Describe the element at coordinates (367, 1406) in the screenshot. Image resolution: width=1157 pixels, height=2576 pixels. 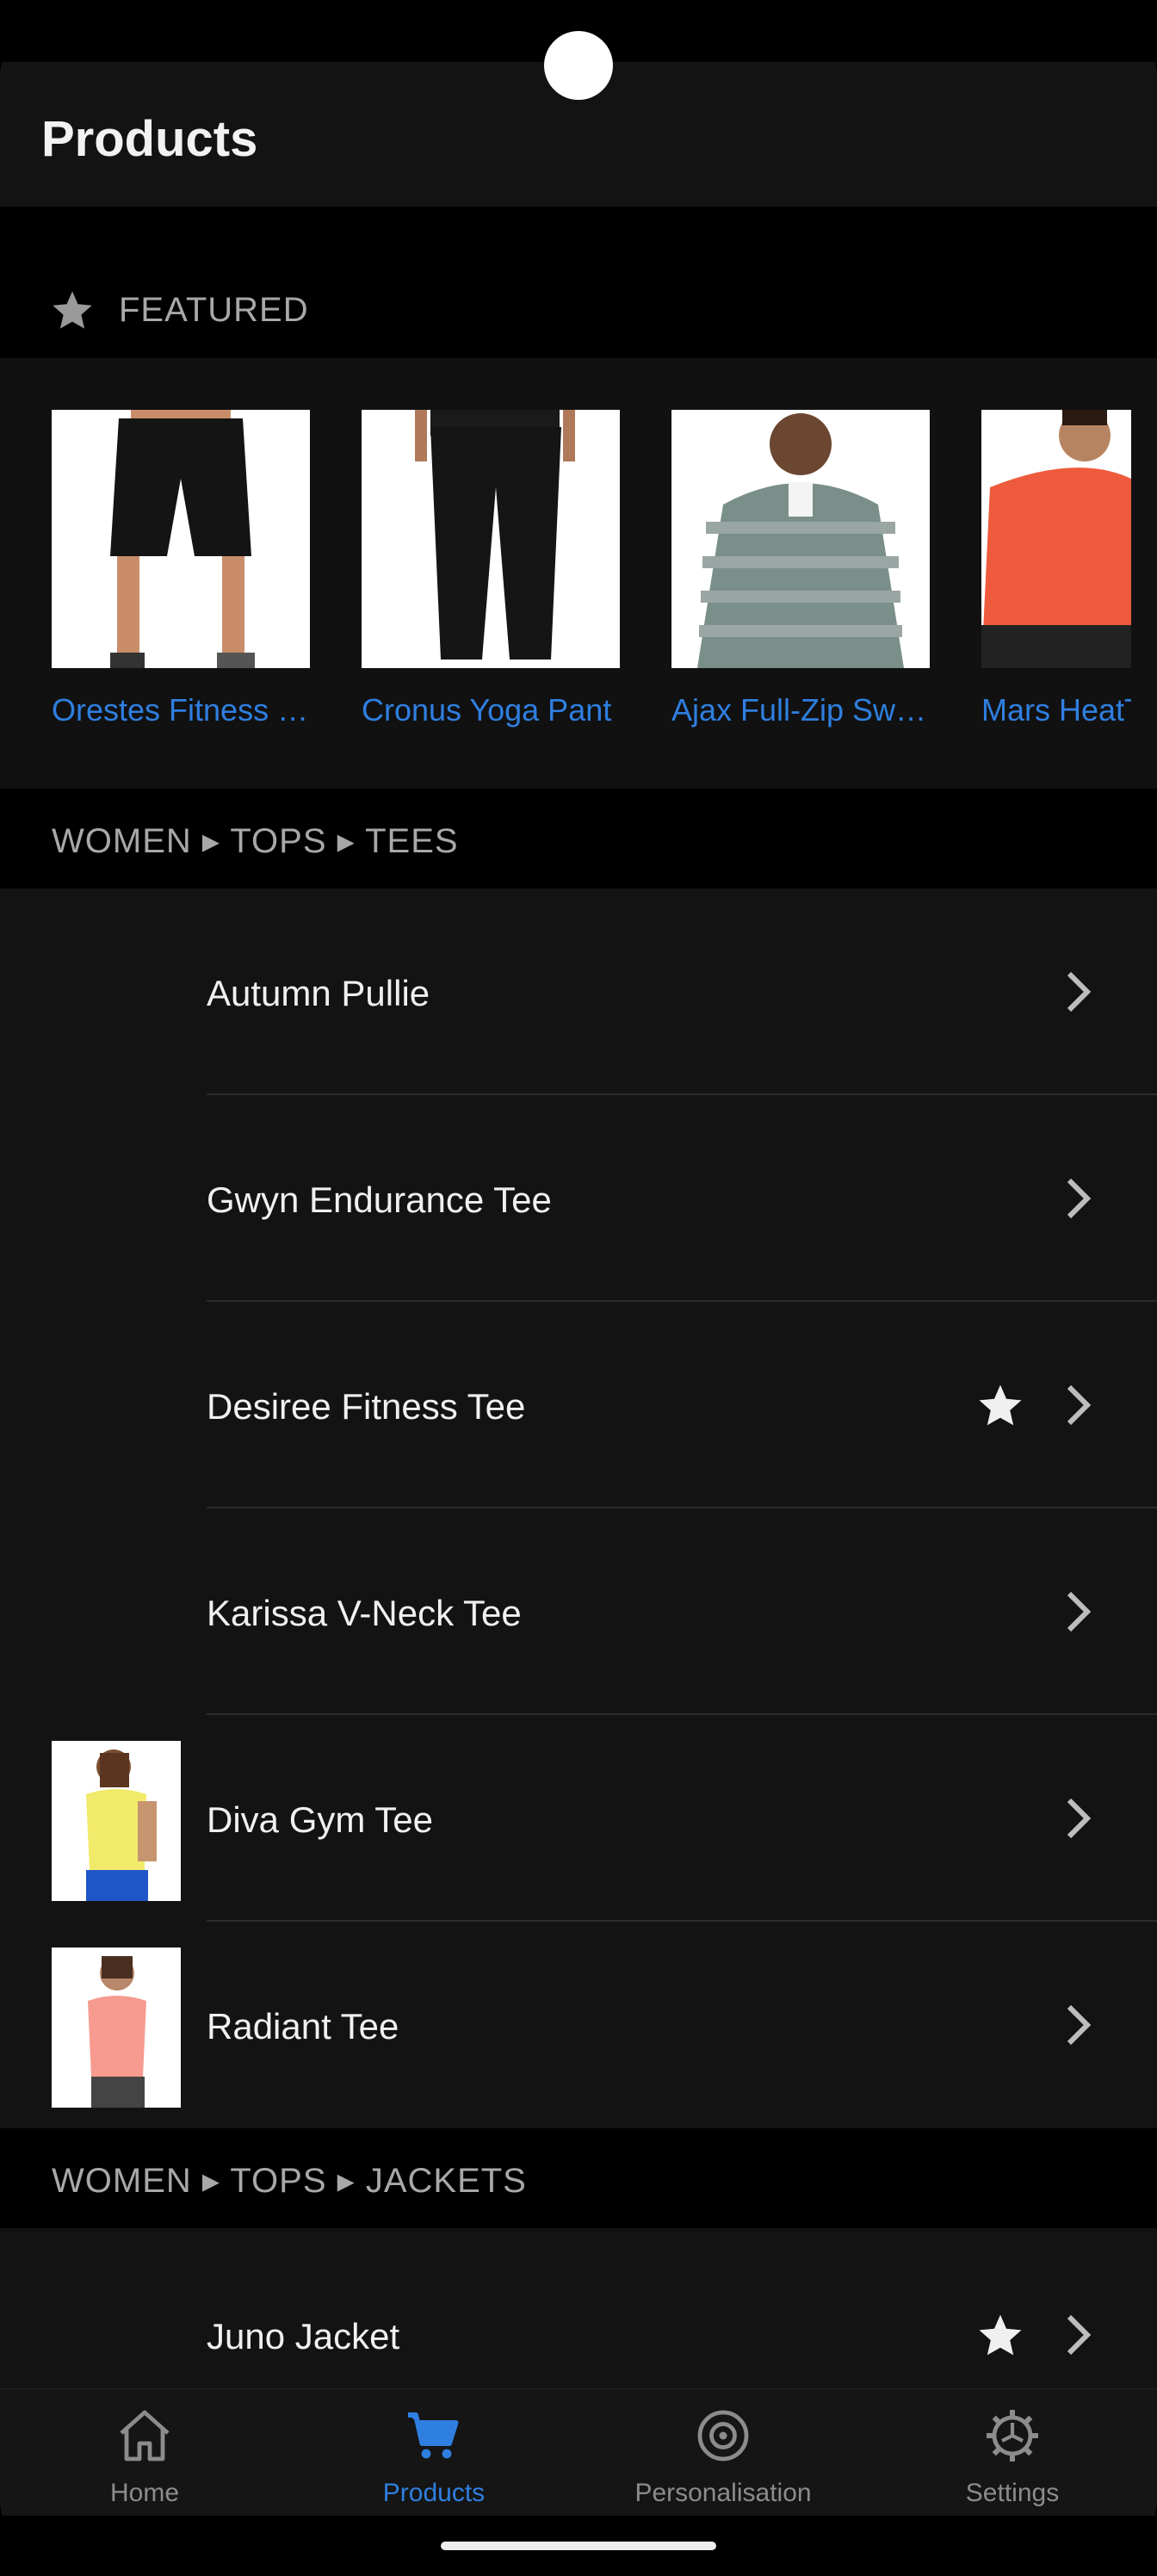
I see `product-name: Desiree Fitness Tee` at that location.